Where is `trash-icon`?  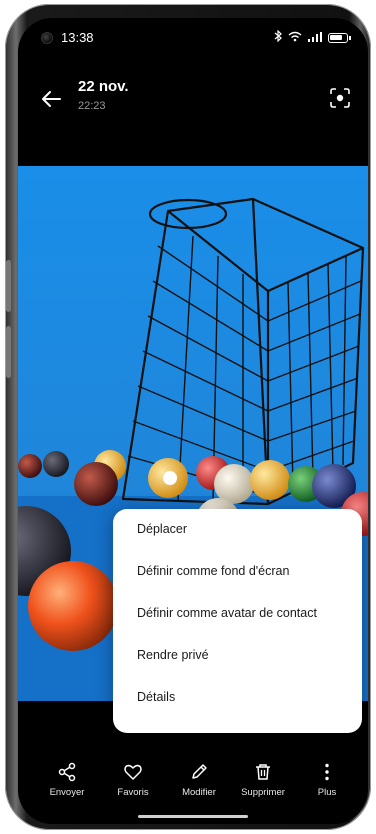 trash-icon is located at coordinates (263, 772).